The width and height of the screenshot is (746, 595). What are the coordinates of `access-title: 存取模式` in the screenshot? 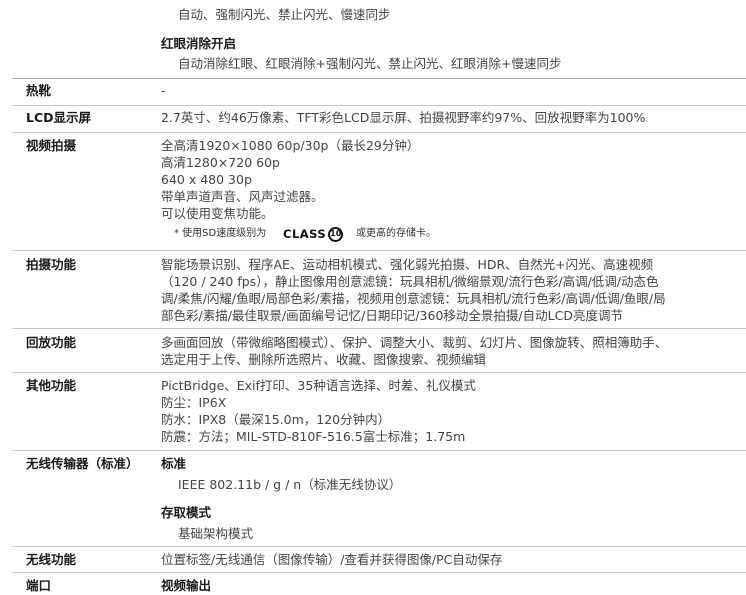 It's located at (186, 512).